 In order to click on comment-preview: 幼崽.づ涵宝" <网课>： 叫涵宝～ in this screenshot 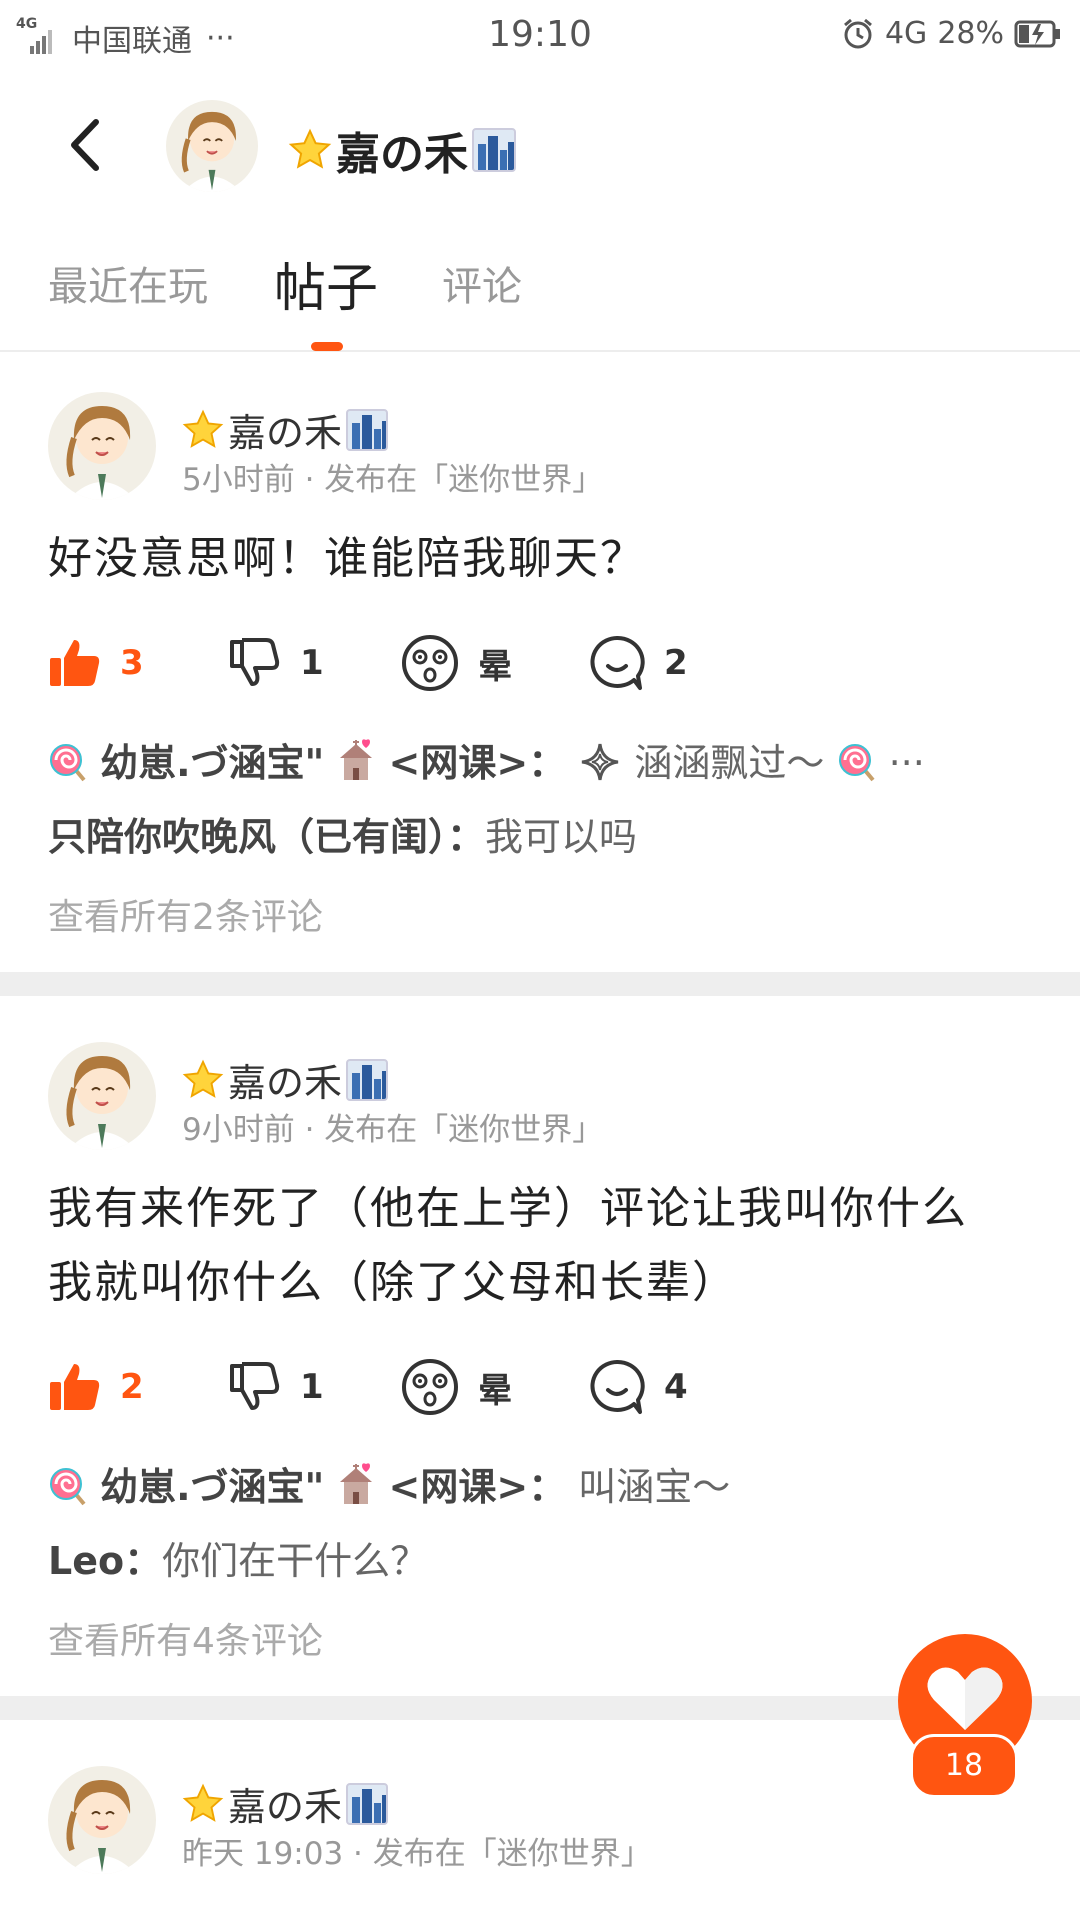, I will do `click(553, 1483)`.